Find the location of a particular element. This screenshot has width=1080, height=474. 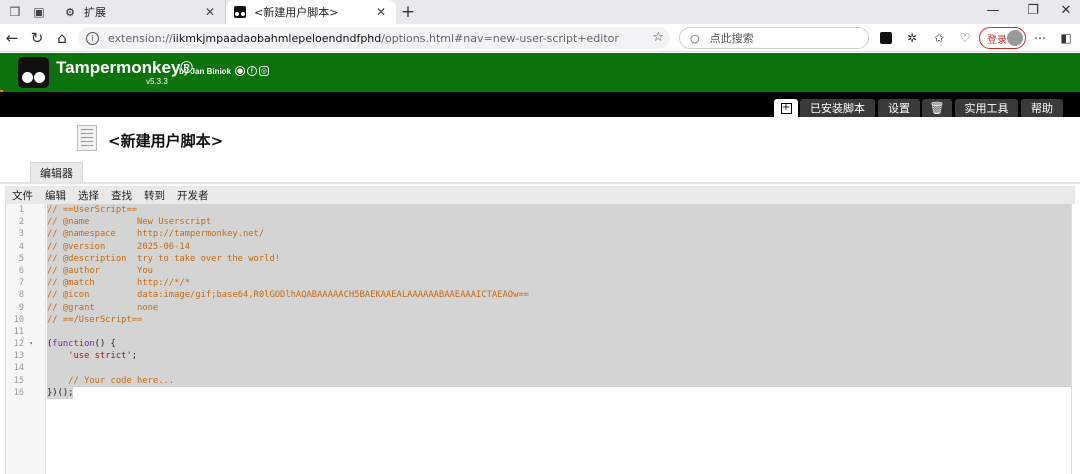

search-icon: ○ is located at coordinates (695, 38).